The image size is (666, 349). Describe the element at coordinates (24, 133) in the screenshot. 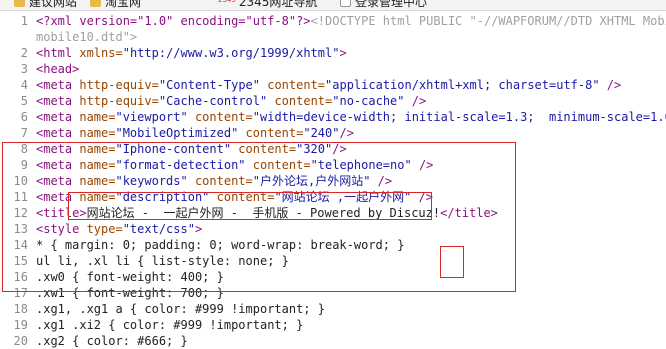

I see `line-number: 7` at that location.